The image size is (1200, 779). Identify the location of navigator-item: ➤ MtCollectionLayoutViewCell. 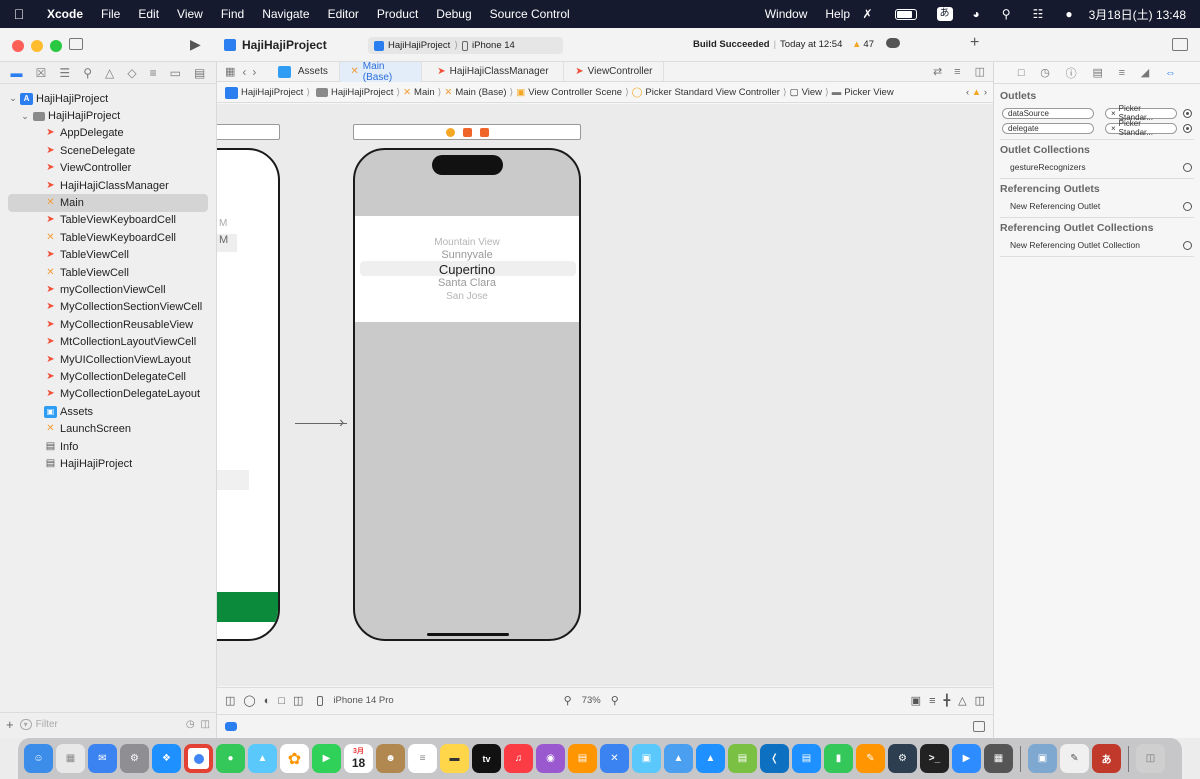
(108, 341).